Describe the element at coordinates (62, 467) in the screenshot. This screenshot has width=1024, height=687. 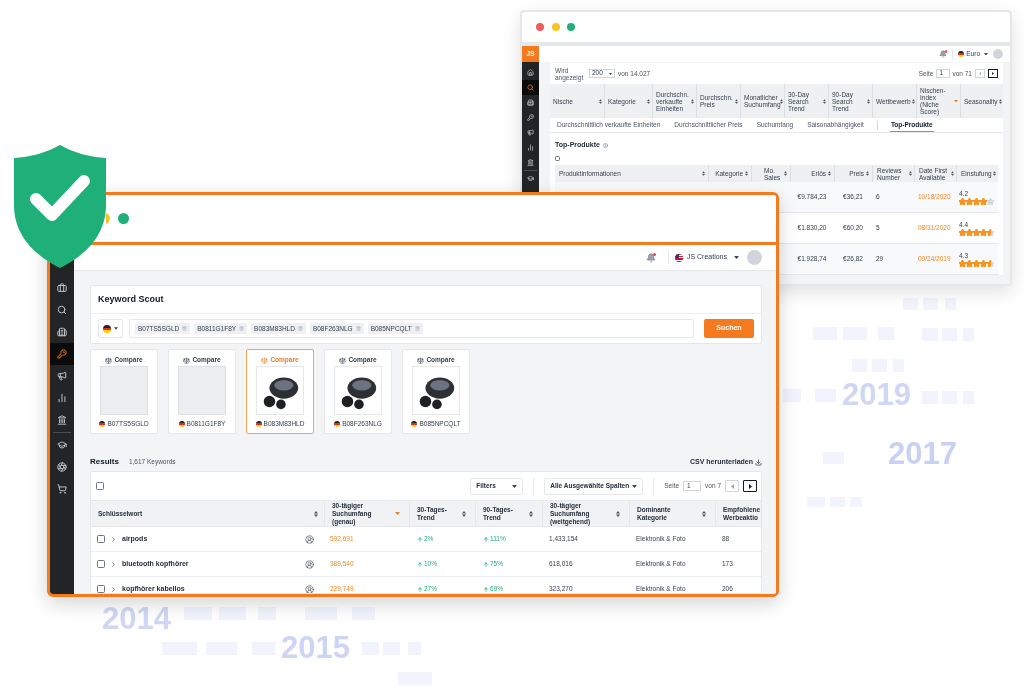
I see `aperture-icon` at that location.